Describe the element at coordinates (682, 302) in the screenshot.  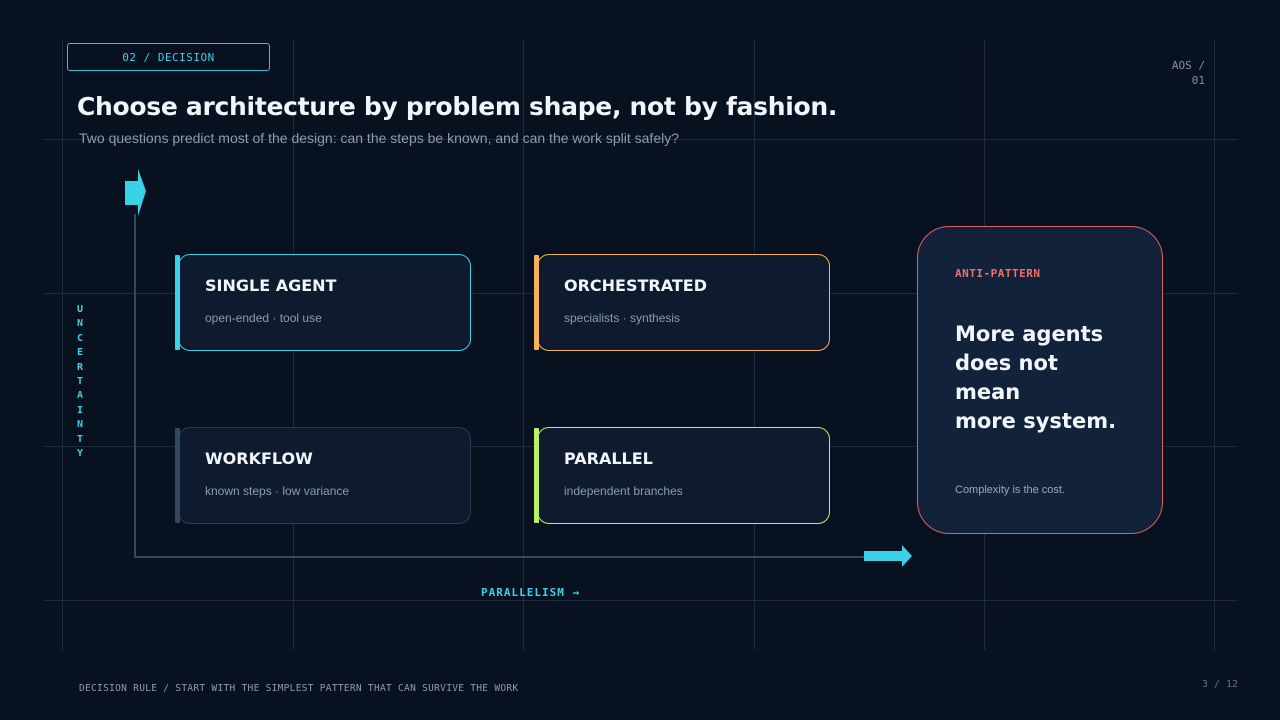
I see `quadrant-orchestrated: ORCHESTRATED specialists · synthesis` at that location.